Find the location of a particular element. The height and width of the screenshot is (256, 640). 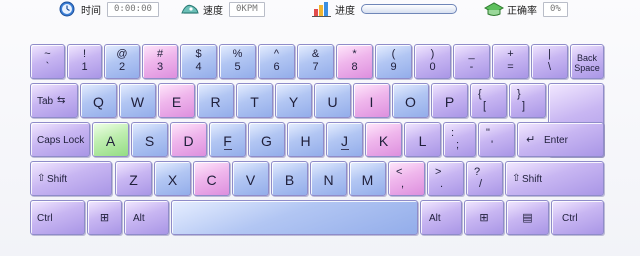

key-equals: + = is located at coordinates (510, 61).